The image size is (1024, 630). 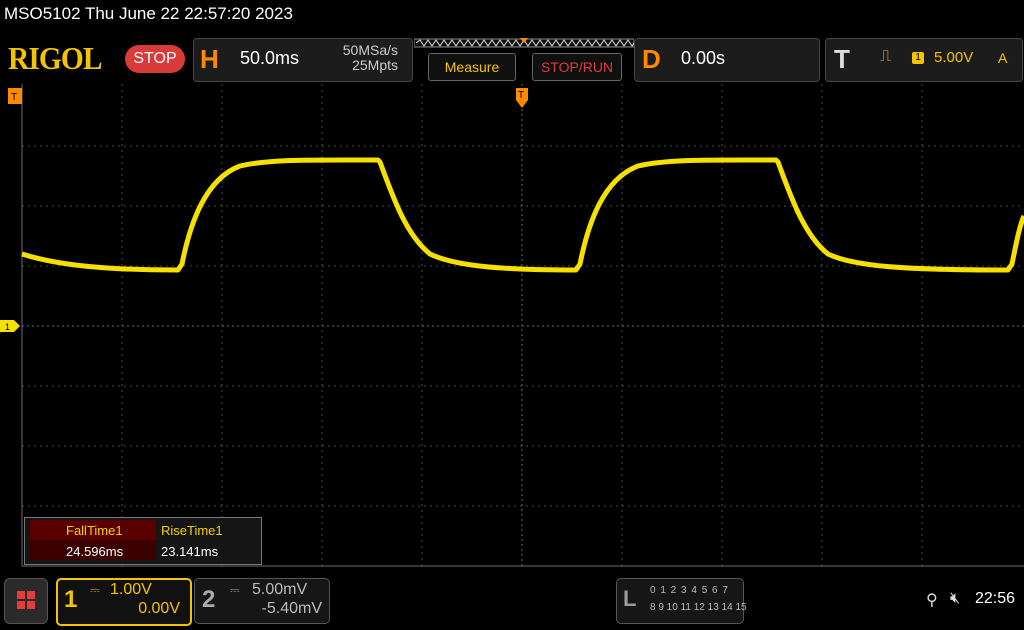 What do you see at coordinates (280, 589) in the screenshot?
I see `channel-2-scale: 5.00mV` at bounding box center [280, 589].